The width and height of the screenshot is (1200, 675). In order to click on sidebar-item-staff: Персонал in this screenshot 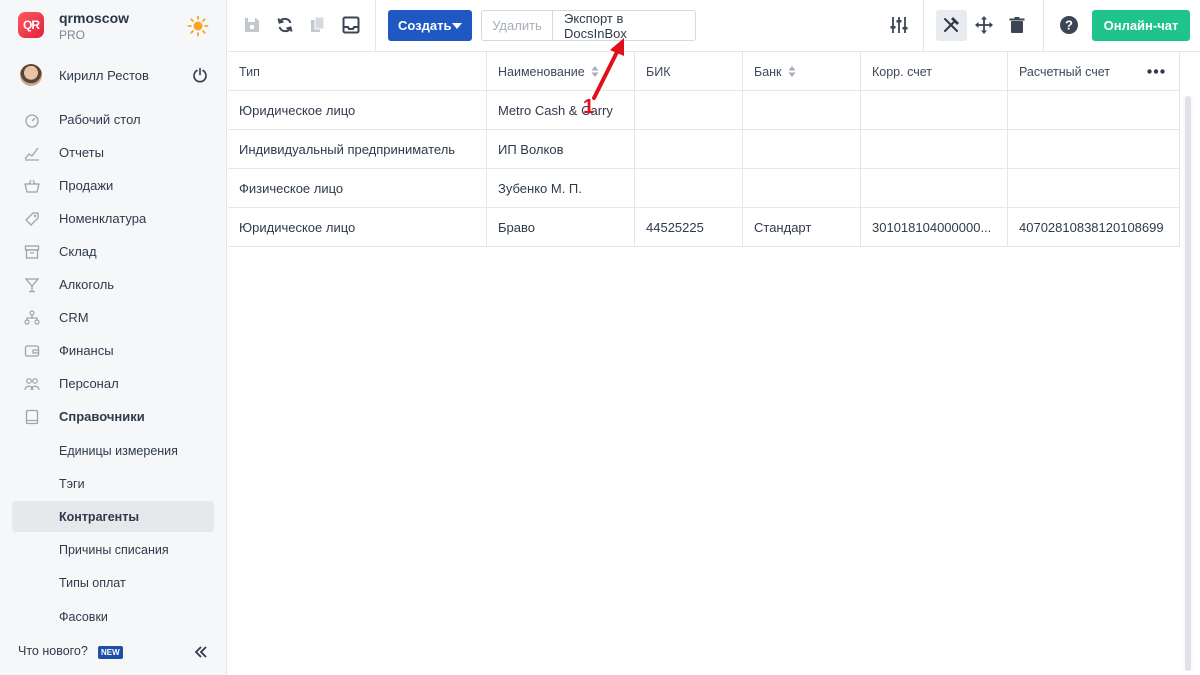, I will do `click(113, 383)`.